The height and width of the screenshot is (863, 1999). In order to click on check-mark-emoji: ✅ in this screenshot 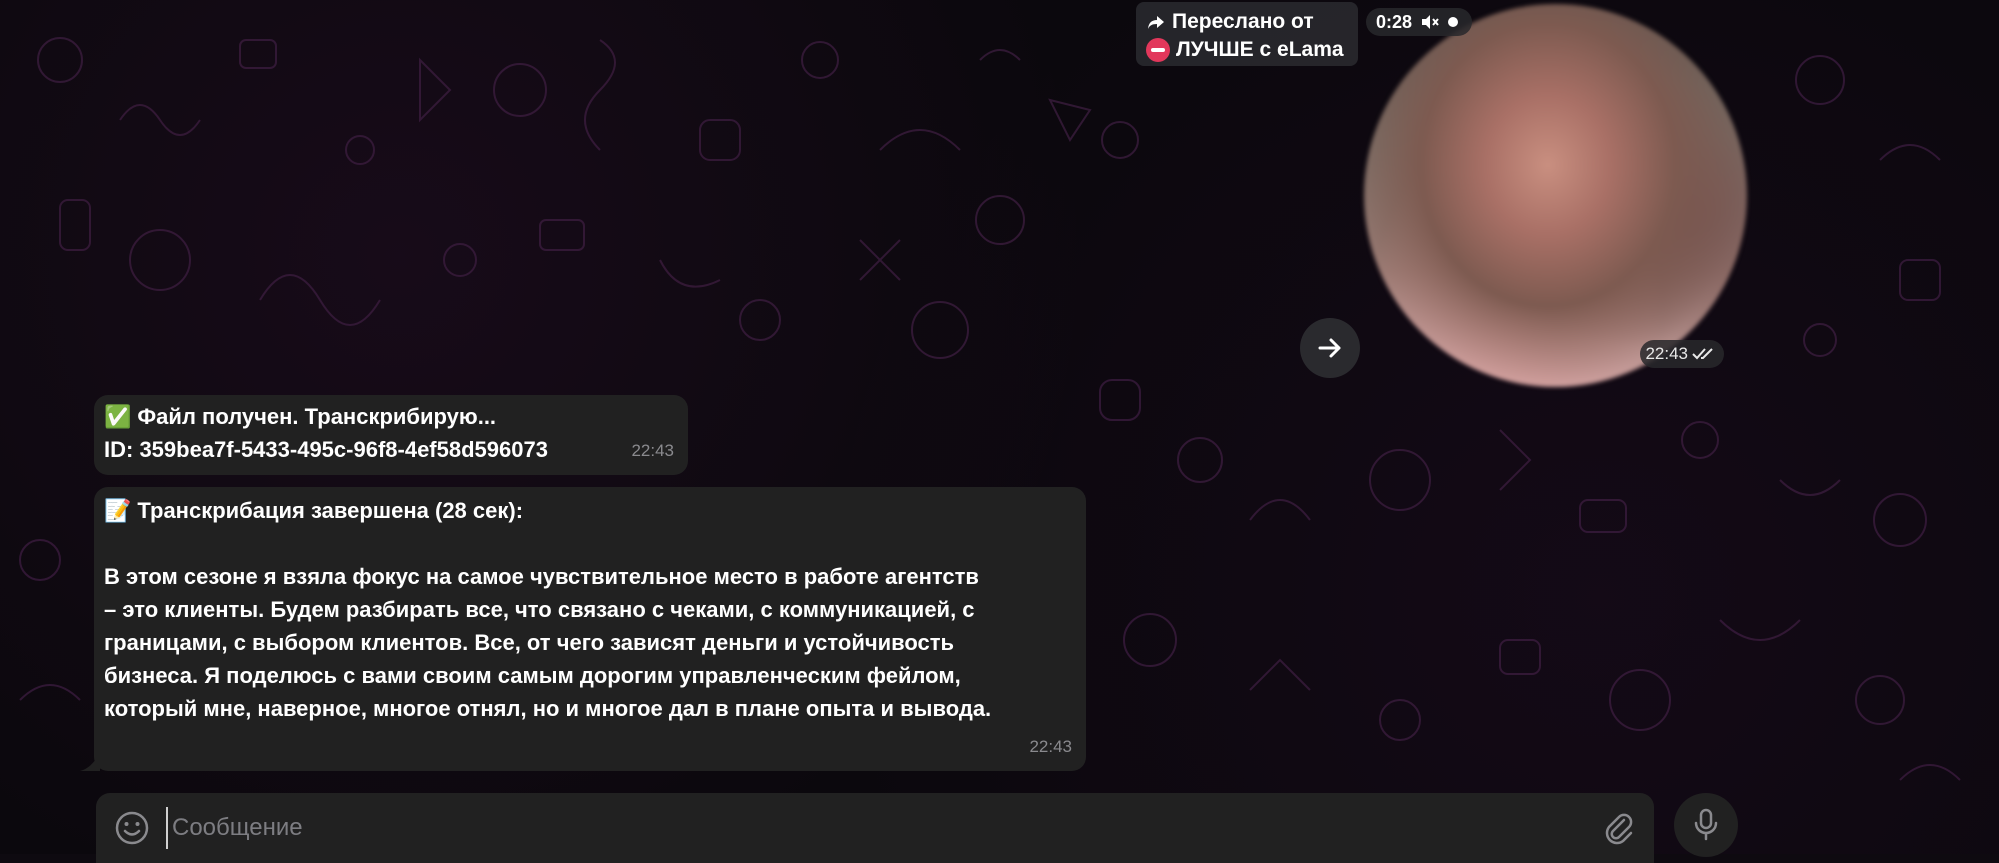, I will do `click(118, 416)`.